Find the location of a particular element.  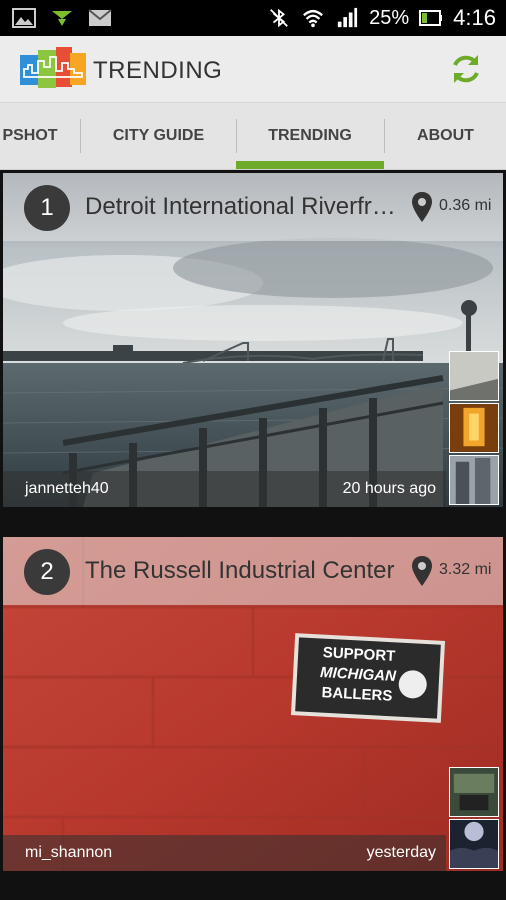

building-photo-thumb is located at coordinates (474, 480).